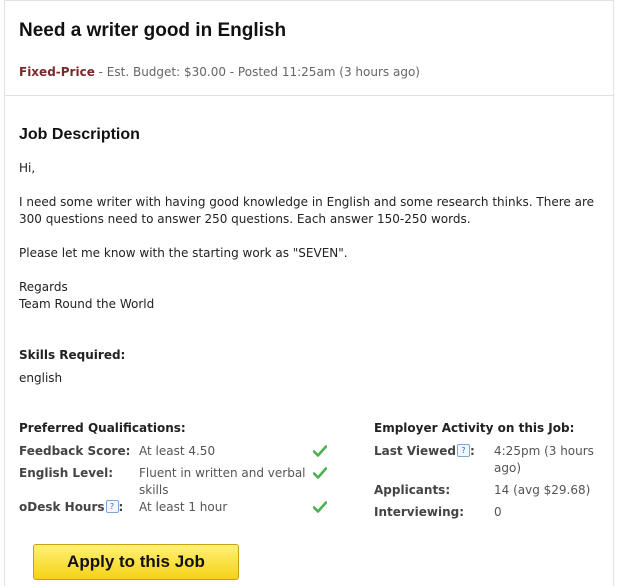 The width and height of the screenshot is (618, 586). I want to click on employer-activity-heading: Employer Activity on this Job:, so click(474, 428).